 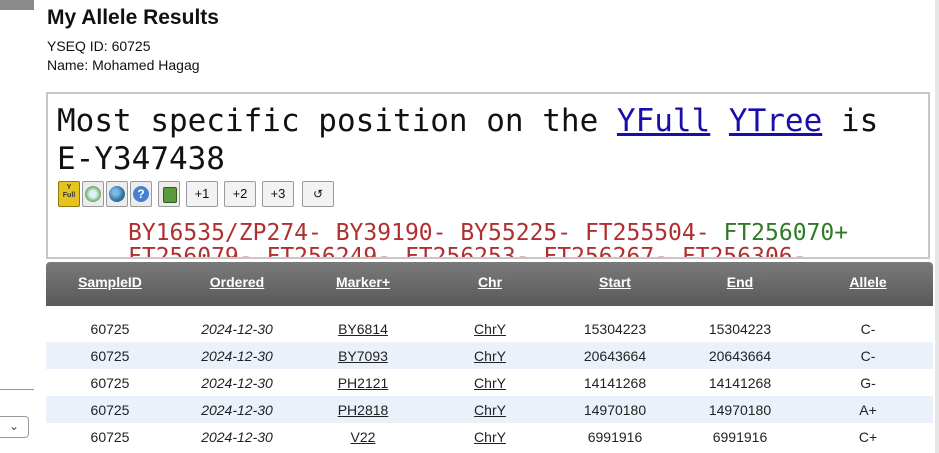 I want to click on header-start: Start, so click(x=615, y=282).